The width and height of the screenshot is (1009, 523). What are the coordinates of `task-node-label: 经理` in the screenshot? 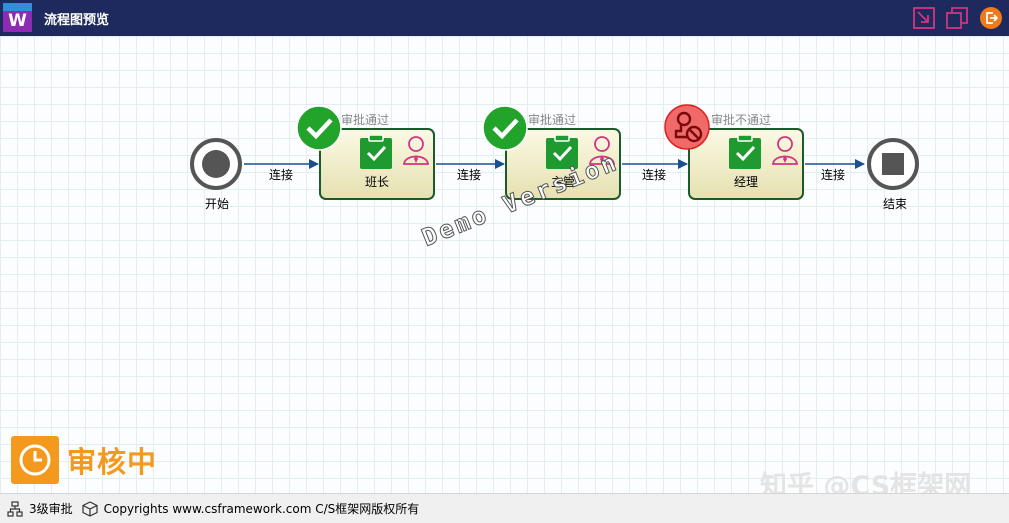 It's located at (745, 182).